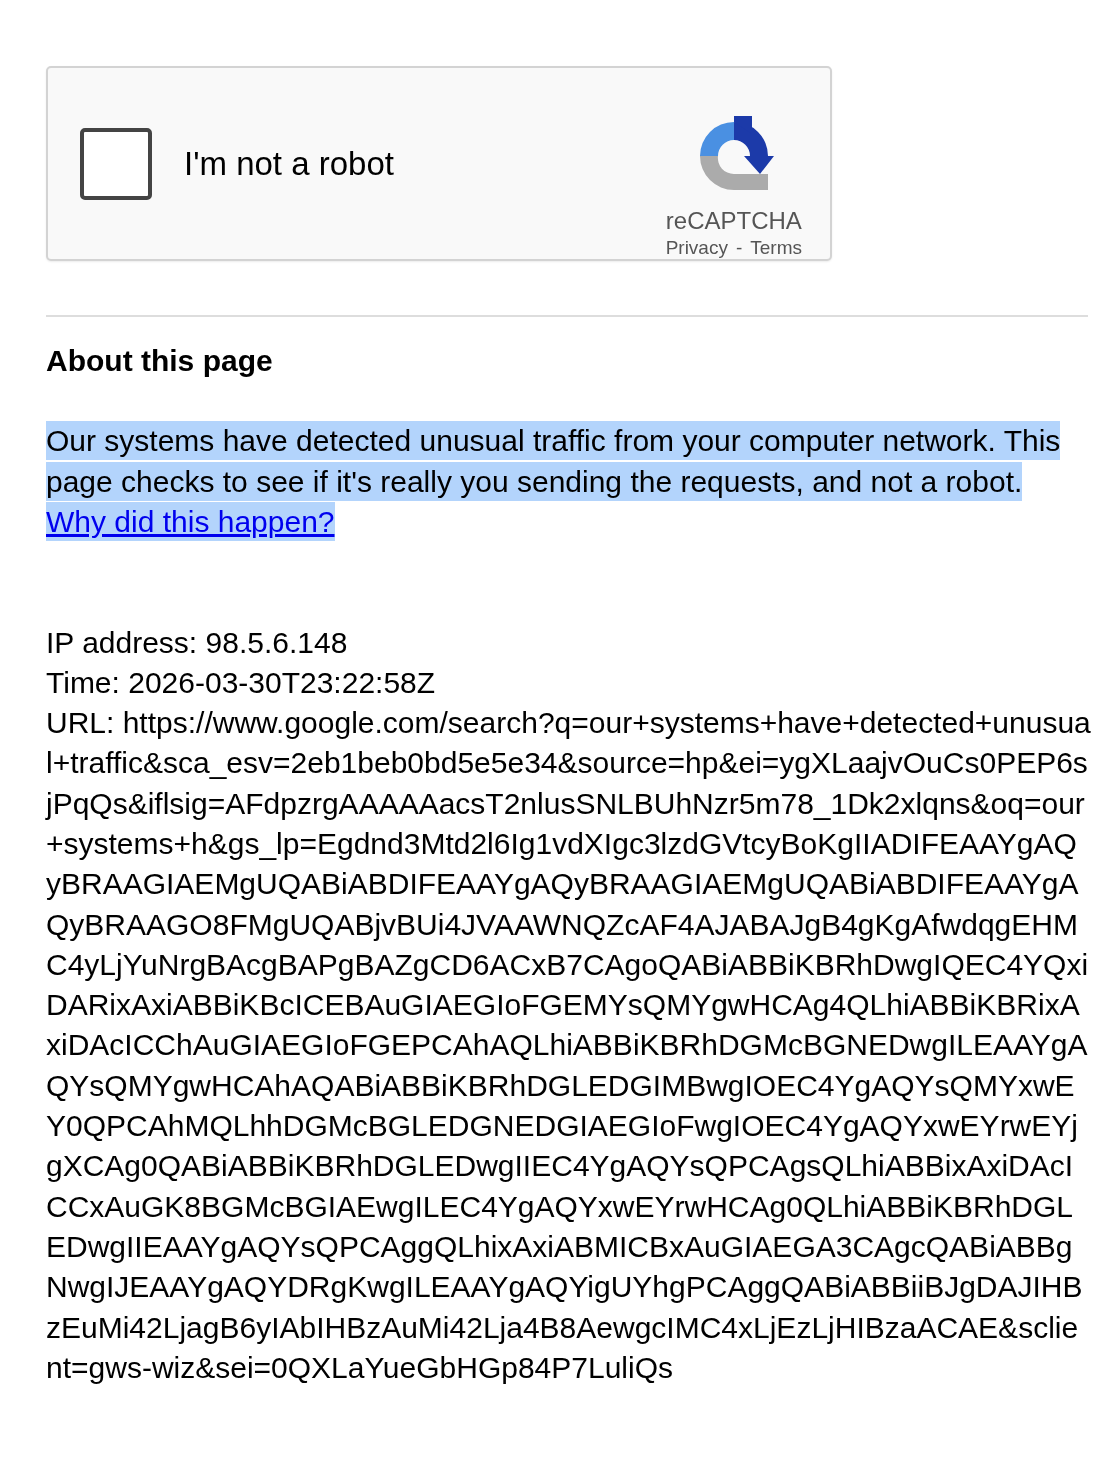  What do you see at coordinates (696, 248) in the screenshot?
I see `footer-link: Privacy` at bounding box center [696, 248].